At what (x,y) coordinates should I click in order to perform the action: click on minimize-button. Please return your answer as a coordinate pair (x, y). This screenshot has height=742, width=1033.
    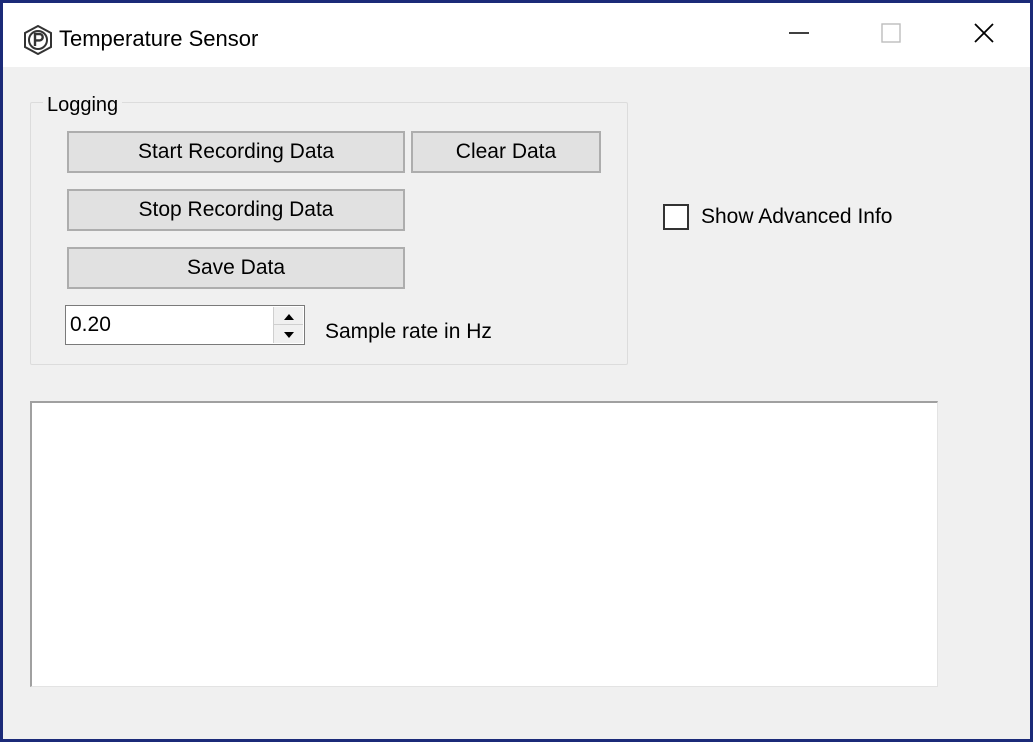
    Looking at the image, I should click on (799, 35).